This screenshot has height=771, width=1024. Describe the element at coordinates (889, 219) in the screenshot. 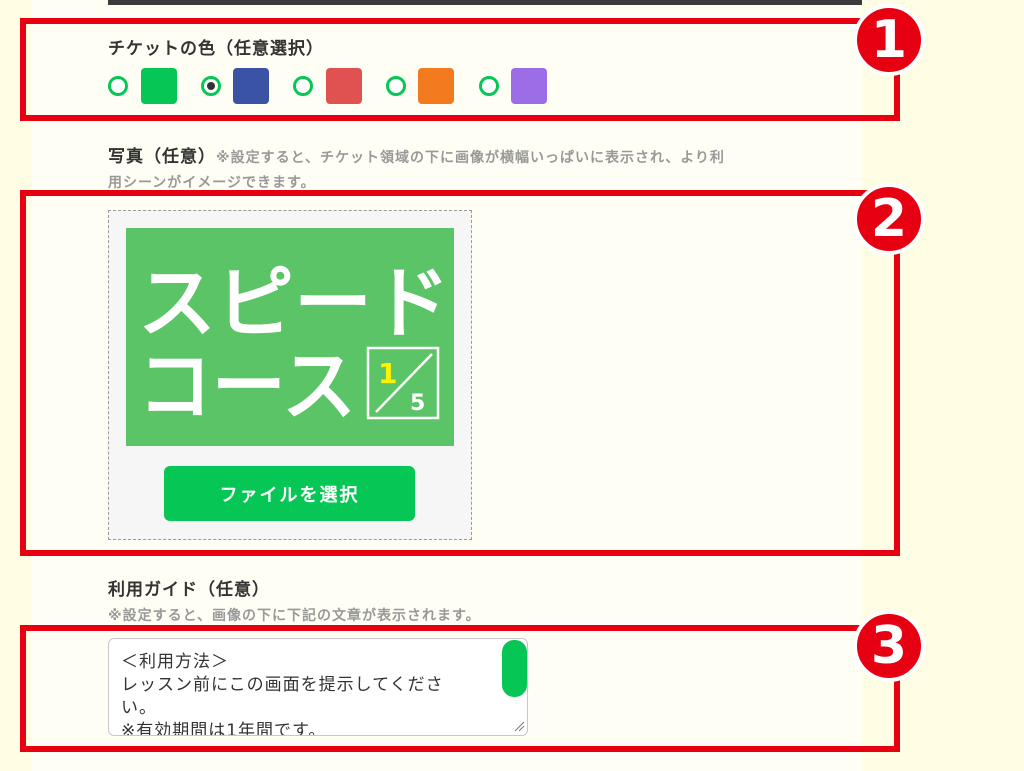

I see `step-badge-2: 2` at that location.